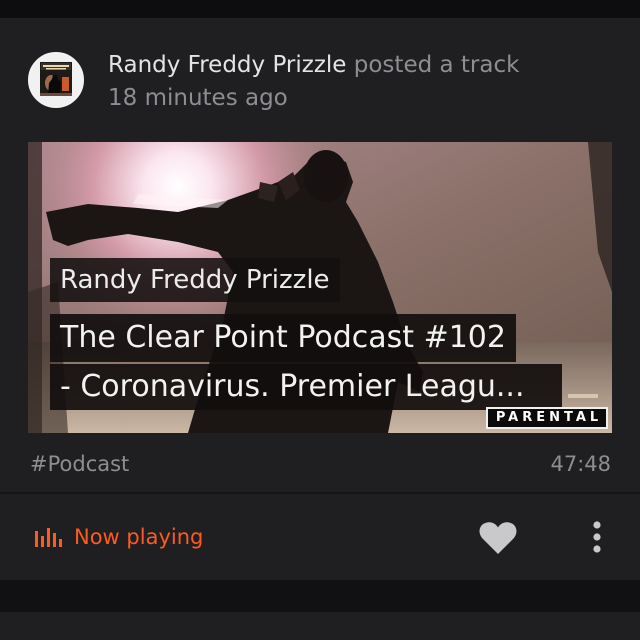  Describe the element at coordinates (227, 65) in the screenshot. I see `user-name-link: Randy Freddy Prizzle` at that location.